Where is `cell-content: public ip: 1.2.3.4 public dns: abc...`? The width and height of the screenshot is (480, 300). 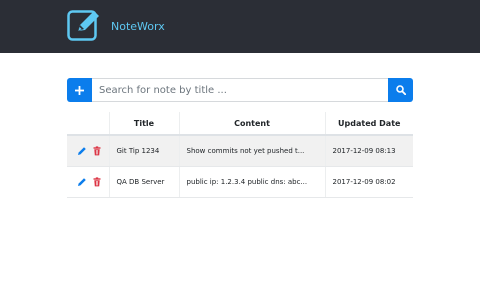
cell-content: public ip: 1.2.3.4 public dns: abc... is located at coordinates (251, 181).